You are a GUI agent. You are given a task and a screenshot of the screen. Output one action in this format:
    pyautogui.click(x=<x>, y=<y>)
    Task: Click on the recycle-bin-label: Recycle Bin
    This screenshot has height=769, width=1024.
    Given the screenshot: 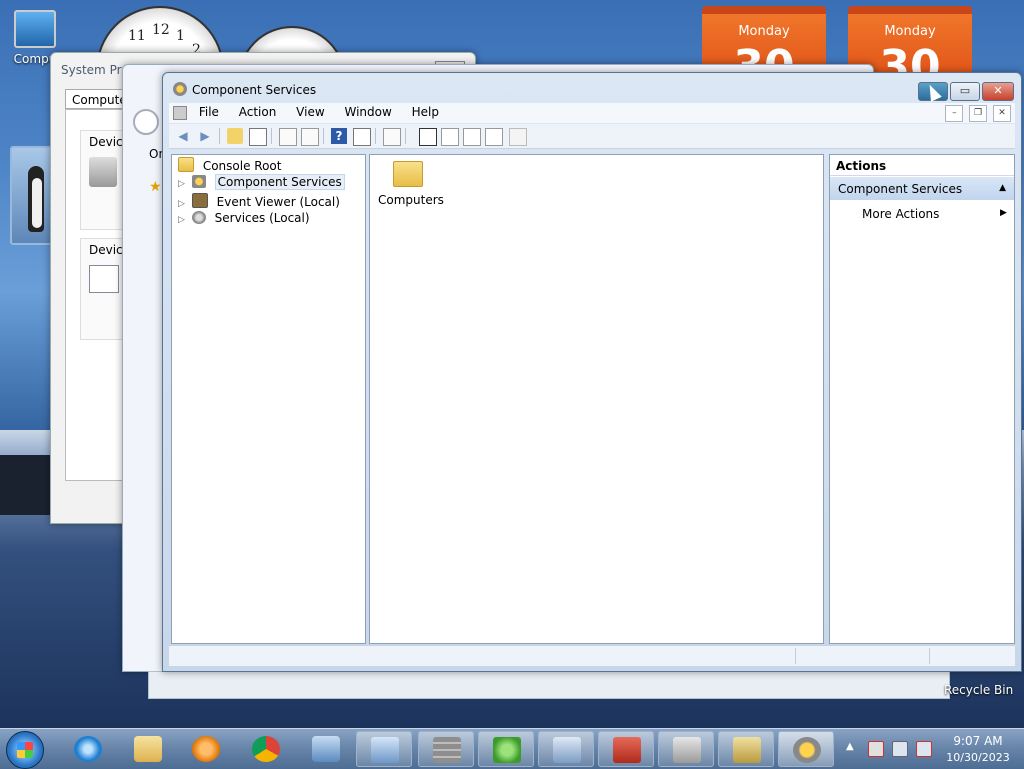 What is the action you would take?
    pyautogui.click(x=979, y=690)
    